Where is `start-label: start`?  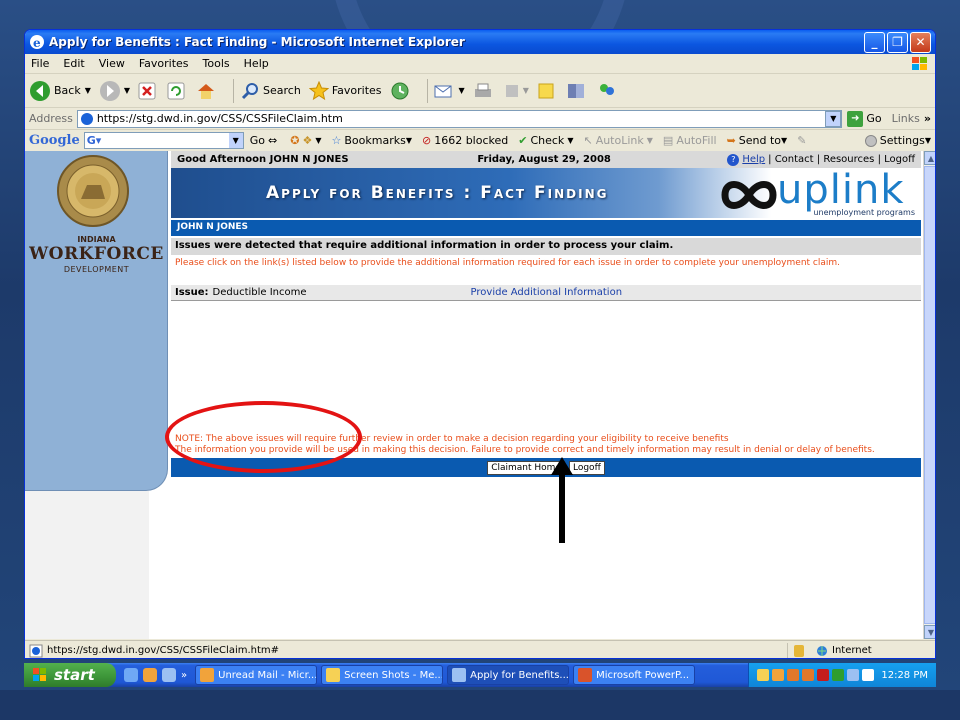 start-label: start is located at coordinates (74, 675).